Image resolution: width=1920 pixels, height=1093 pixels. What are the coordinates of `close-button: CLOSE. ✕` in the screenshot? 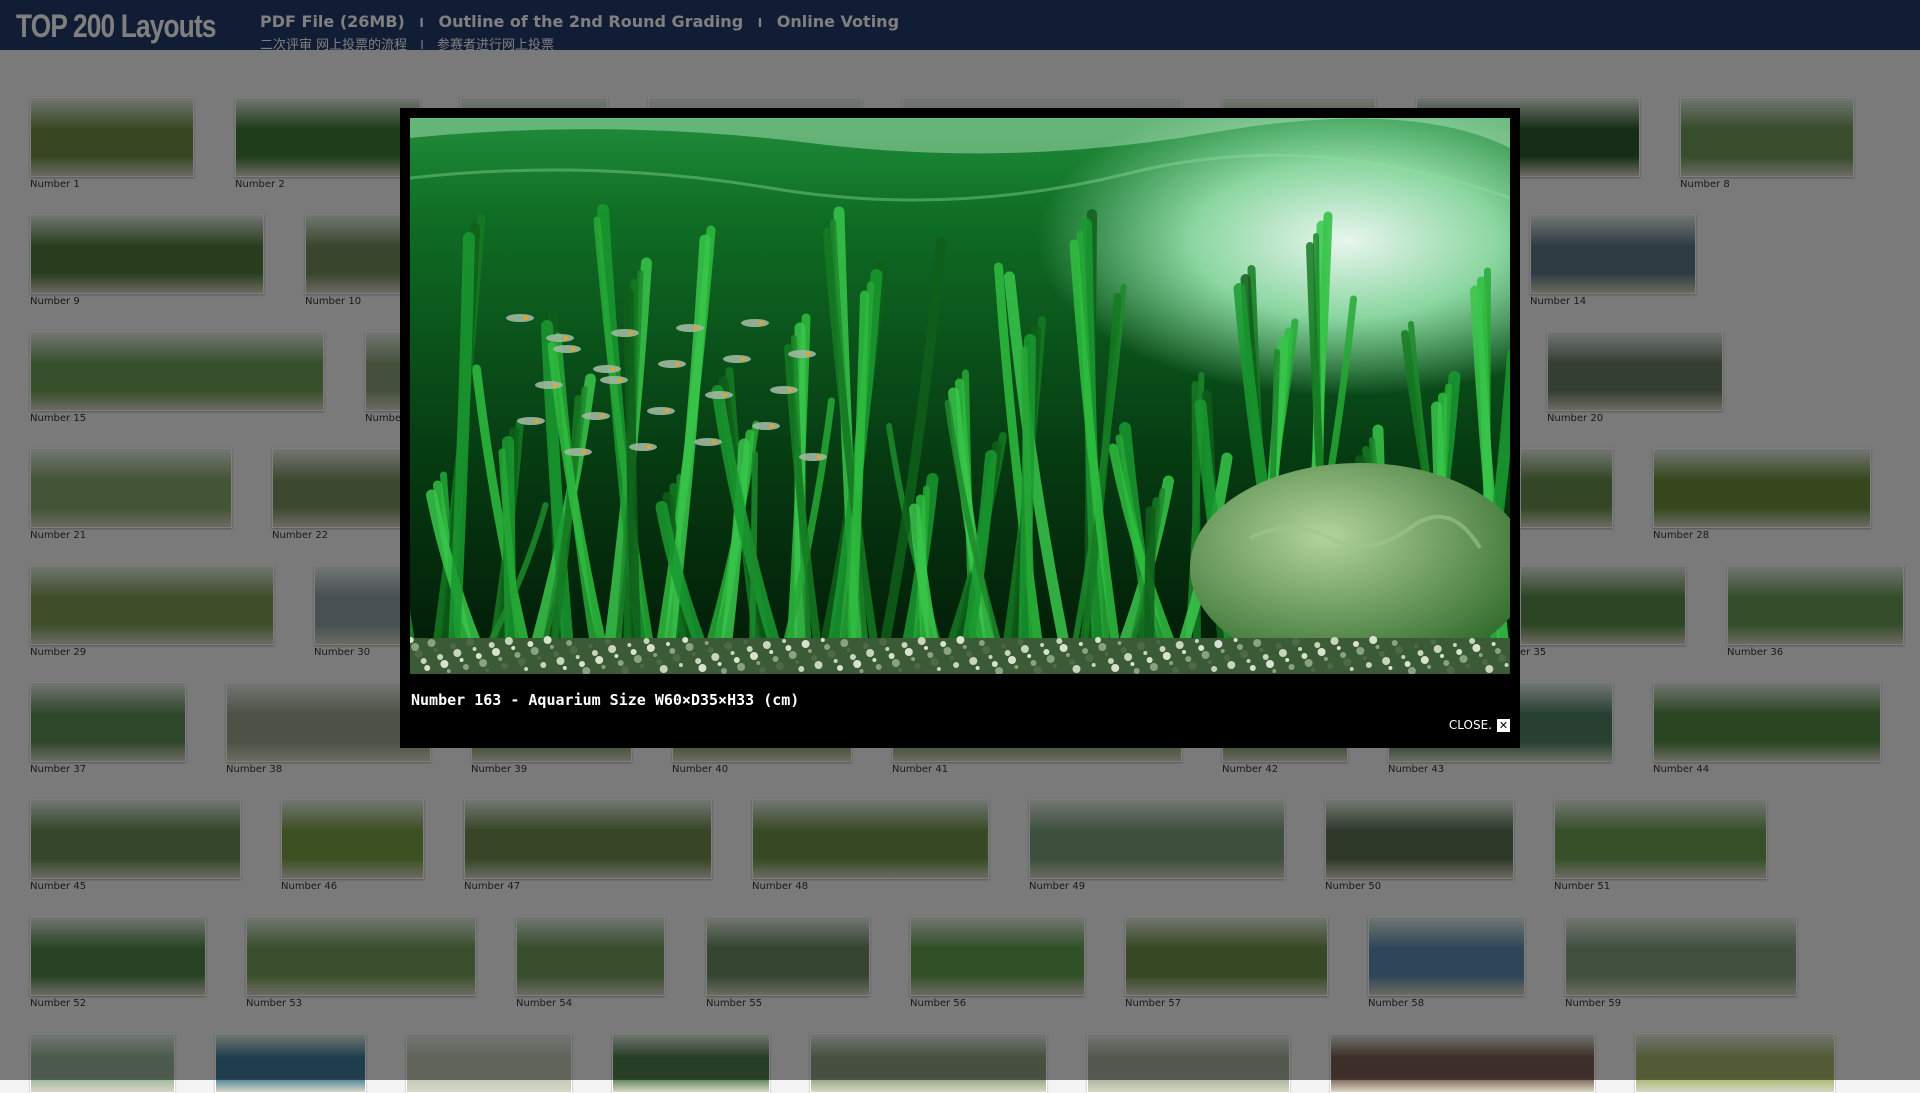 It's located at (1479, 725).